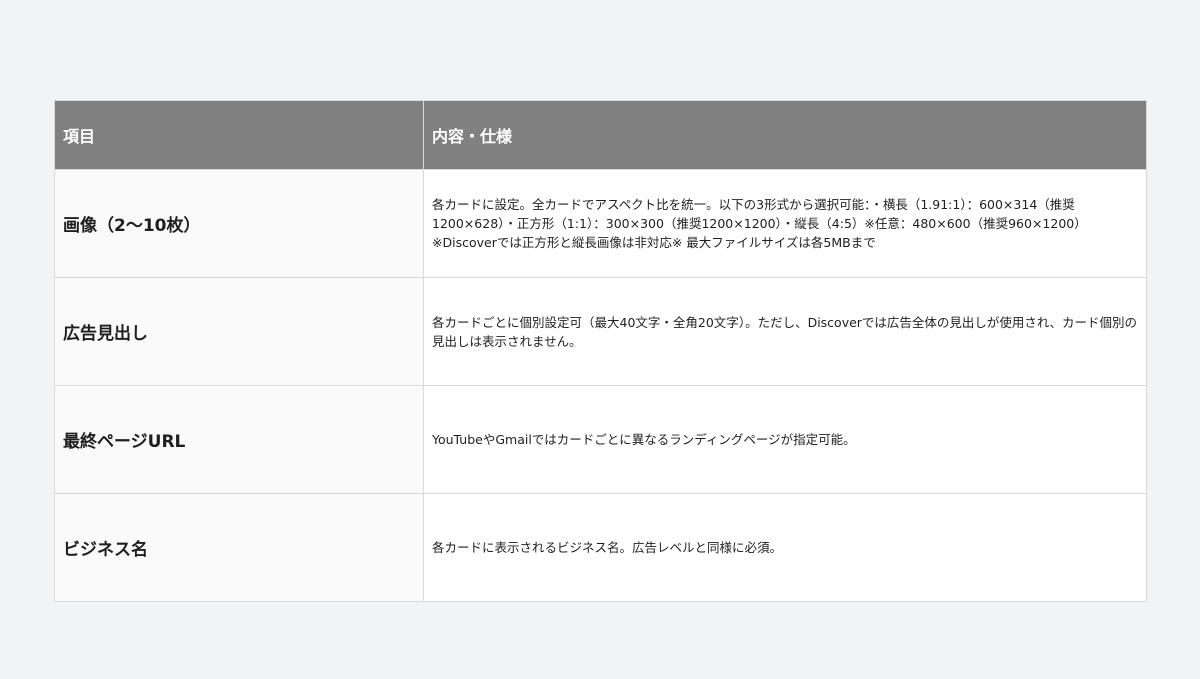  Describe the element at coordinates (239, 547) in the screenshot. I see `item-cell: ビジネス名` at that location.